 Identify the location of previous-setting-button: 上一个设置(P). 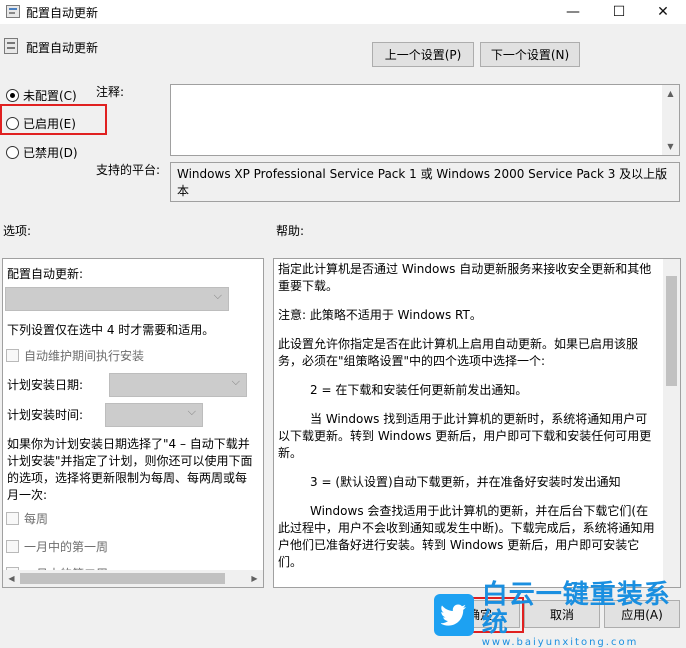
(423, 54).